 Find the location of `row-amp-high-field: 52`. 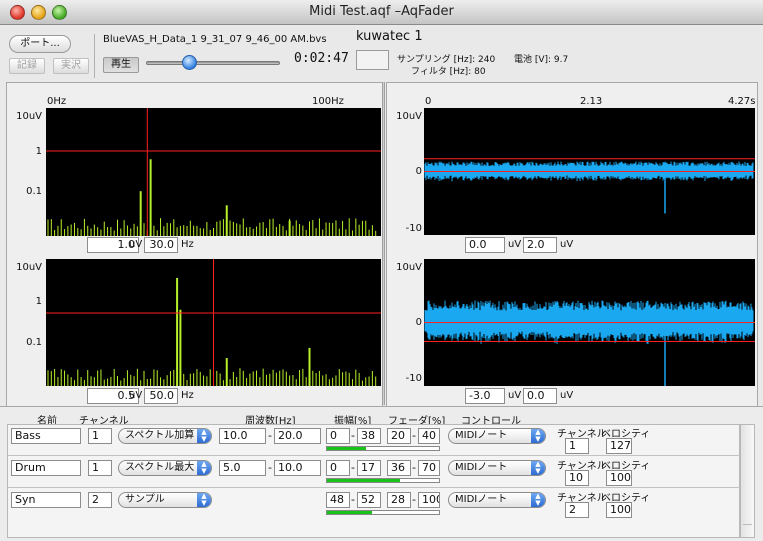

row-amp-high-field: 52 is located at coordinates (369, 500).